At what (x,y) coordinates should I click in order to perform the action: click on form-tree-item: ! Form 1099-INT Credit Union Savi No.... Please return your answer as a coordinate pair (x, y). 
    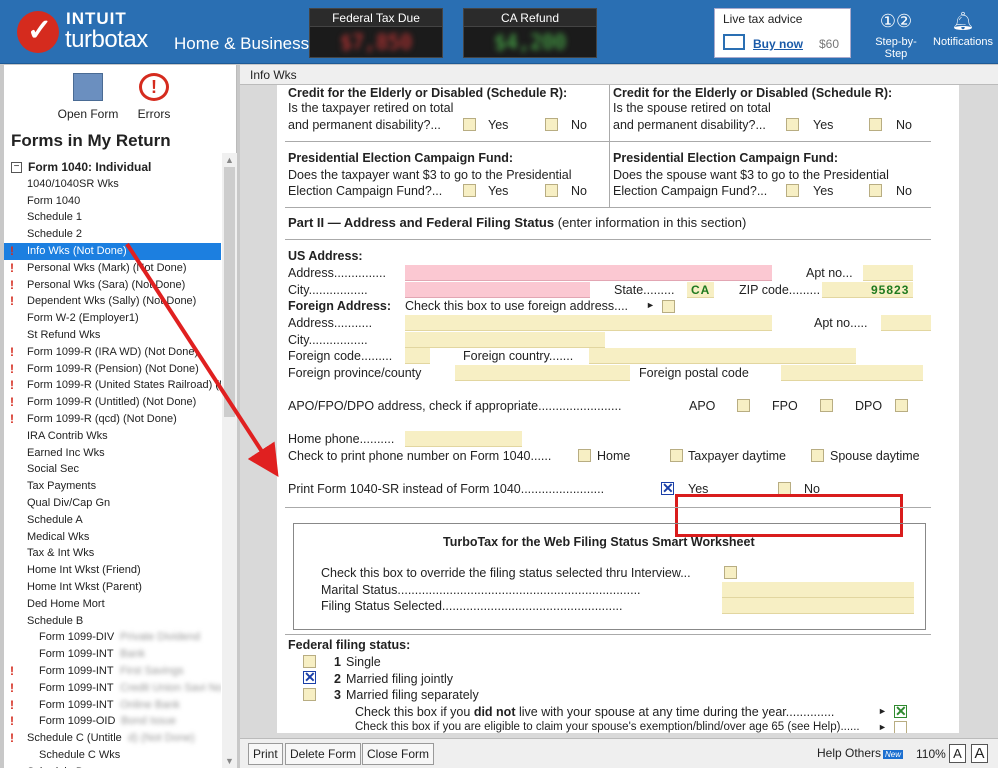
    Looking at the image, I should click on (112, 688).